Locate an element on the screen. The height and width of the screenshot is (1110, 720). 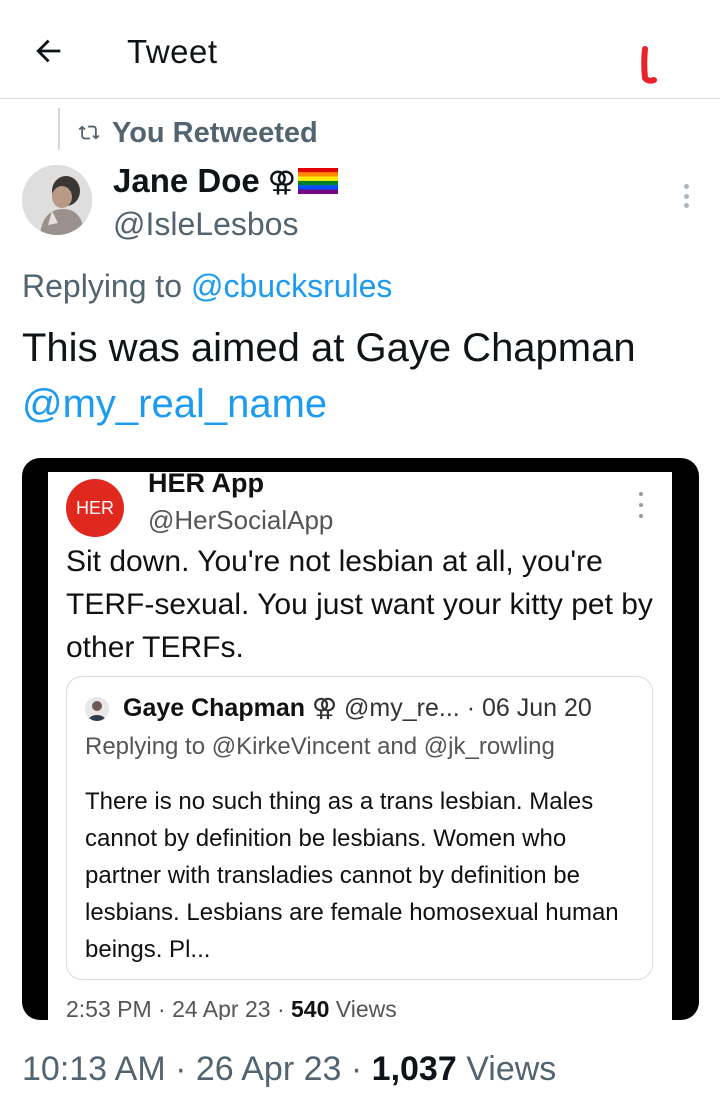
her-app-avatar: HER is located at coordinates (95, 508).